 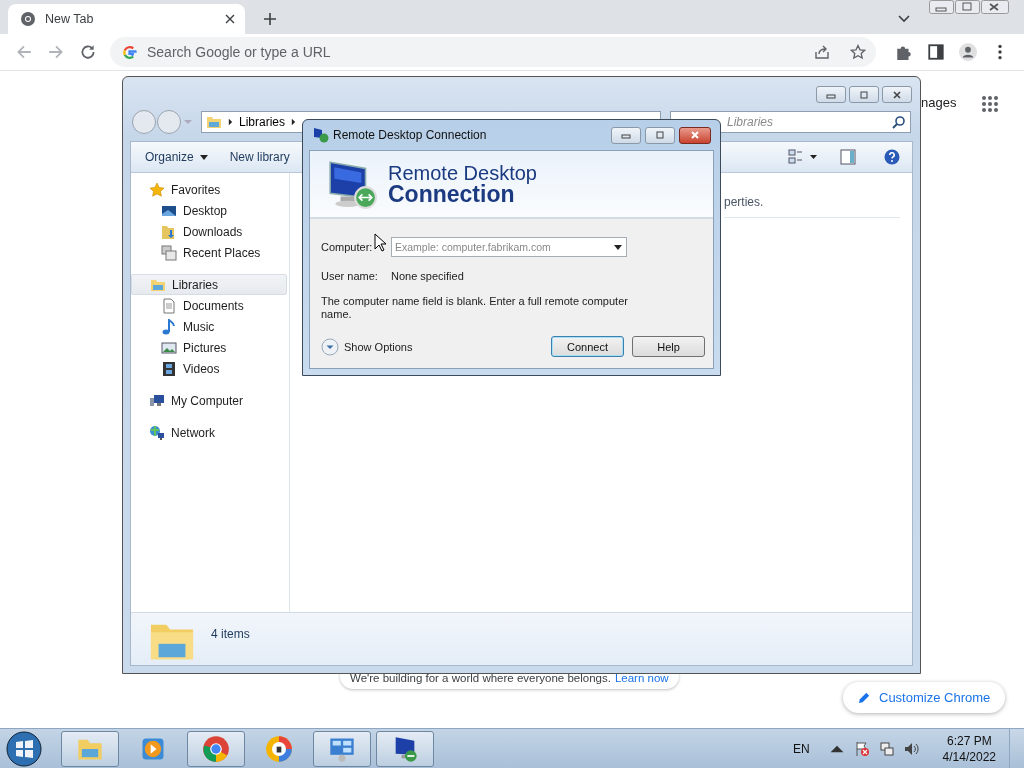 I want to click on status-message: The computer name field is blank. Enter a full remote computer name., so click(x=475, y=308).